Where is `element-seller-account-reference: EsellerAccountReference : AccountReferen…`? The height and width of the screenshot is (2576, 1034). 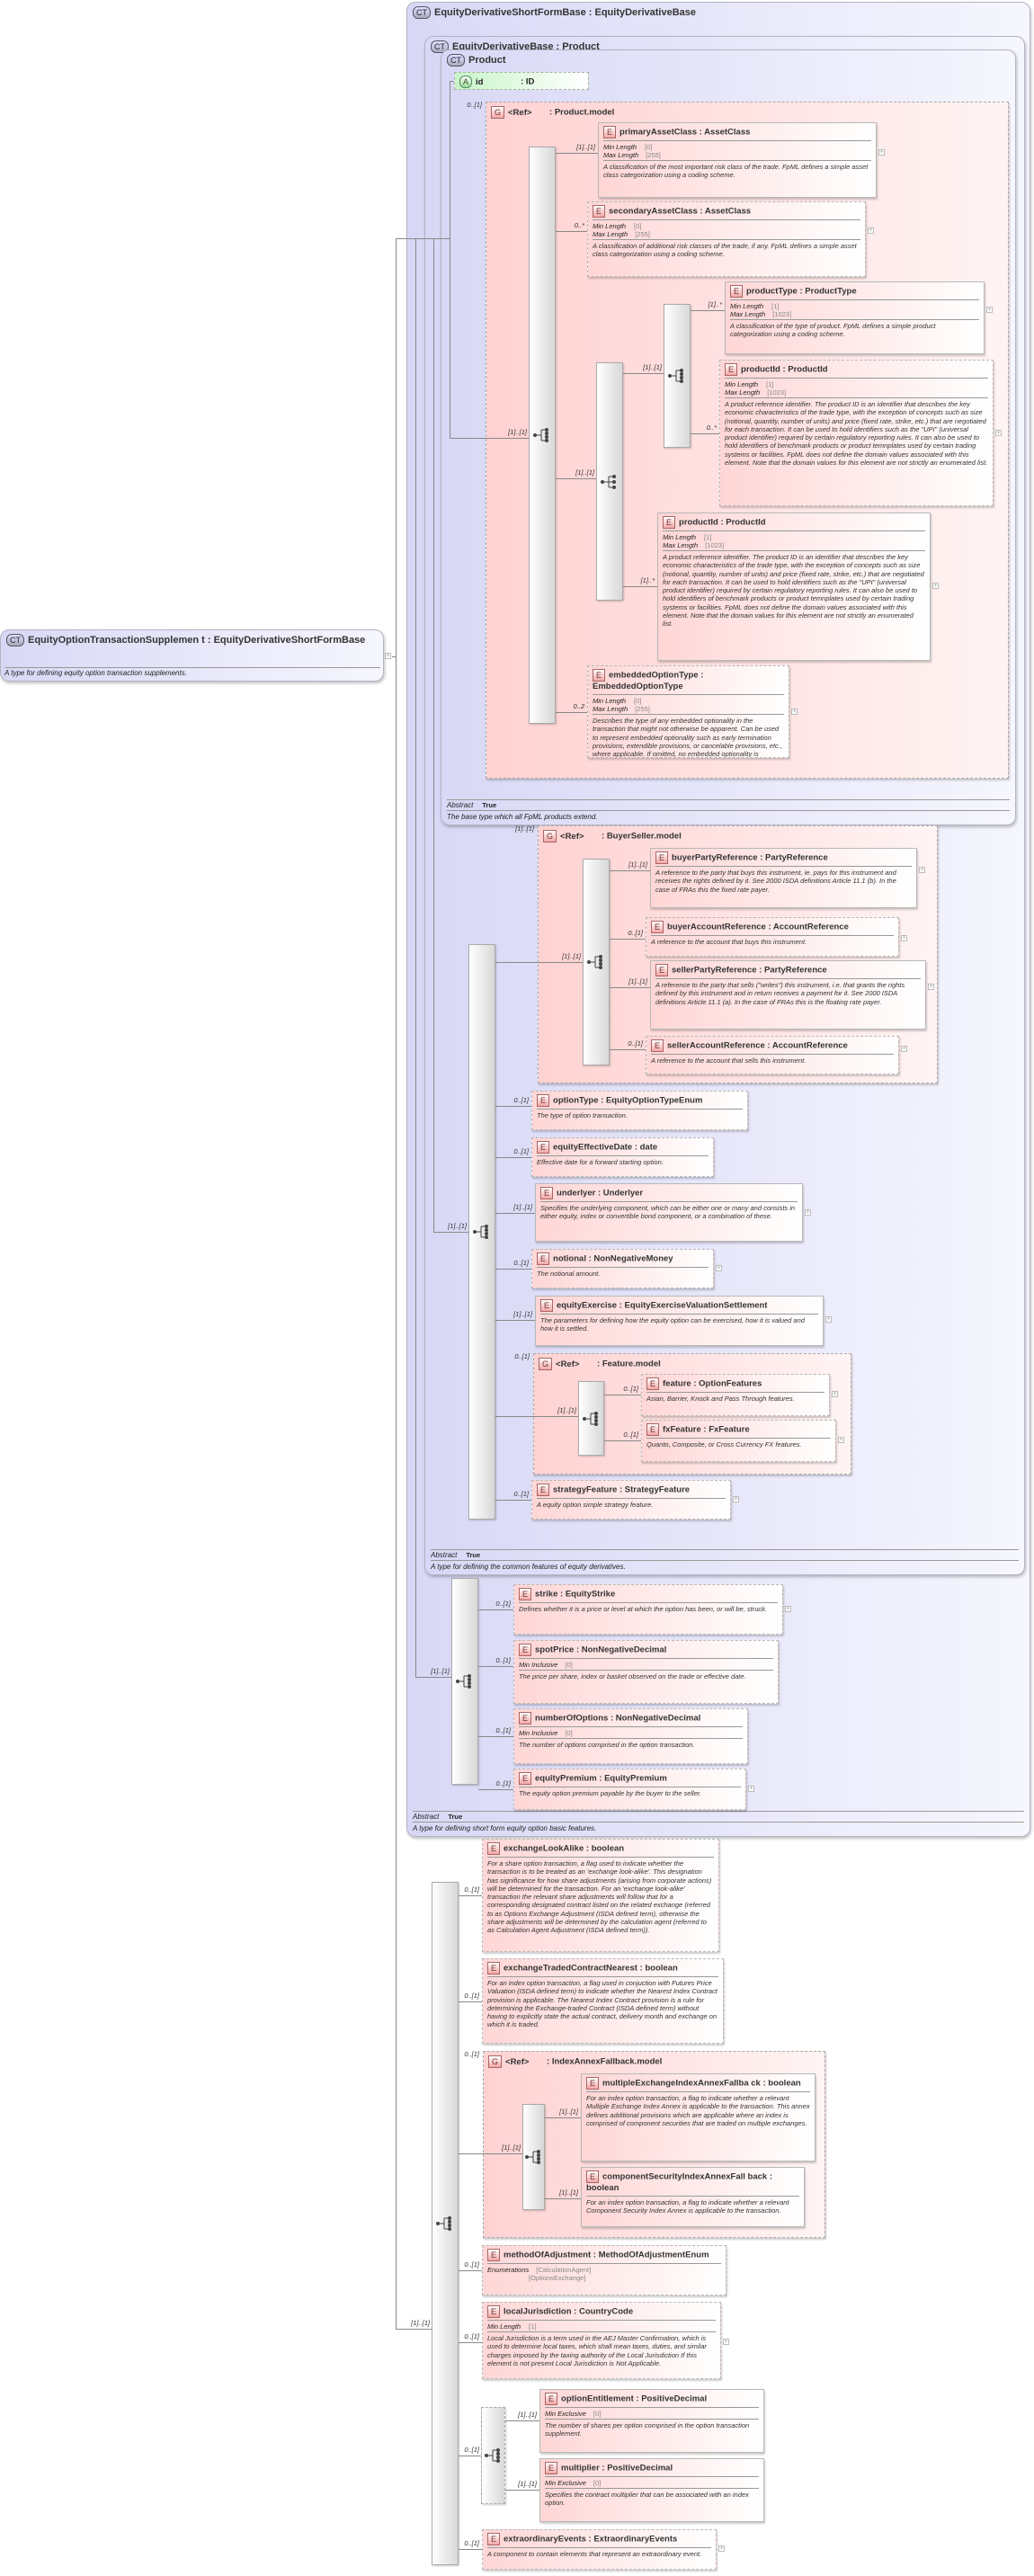
element-seller-account-reference: EsellerAccountReference : AccountReferen… is located at coordinates (772, 1055).